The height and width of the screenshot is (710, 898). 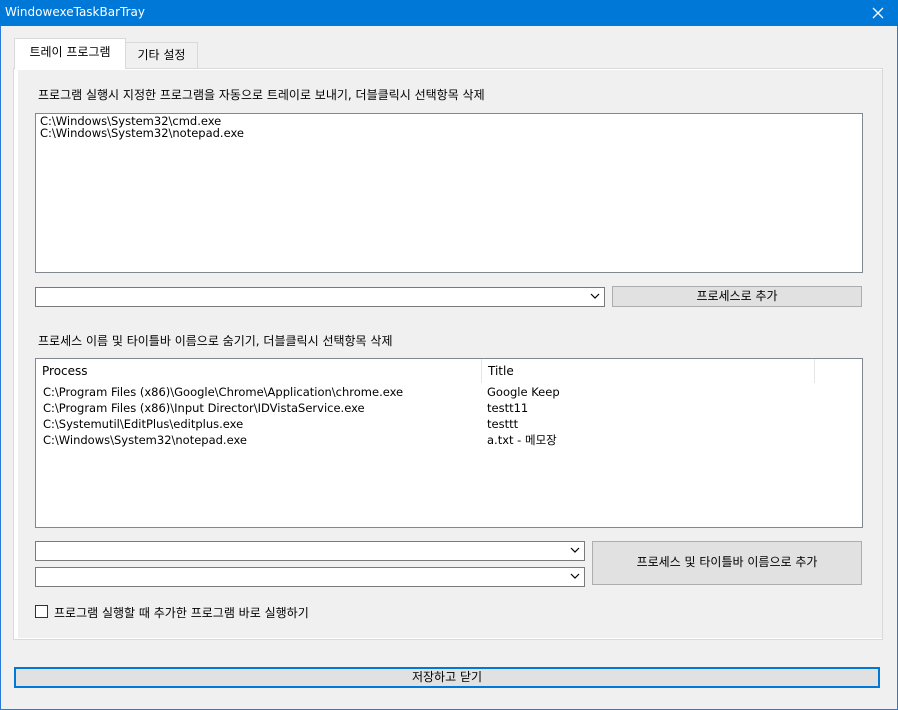 I want to click on column-header-title: Title, so click(x=648, y=371).